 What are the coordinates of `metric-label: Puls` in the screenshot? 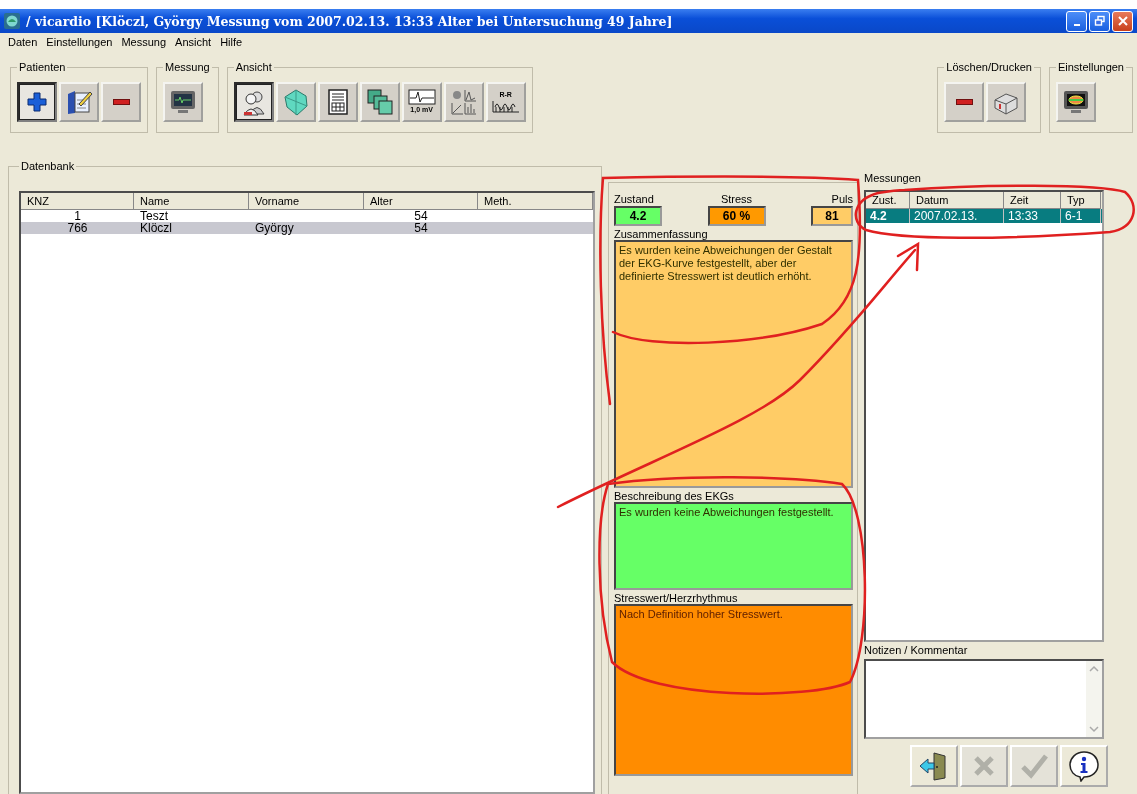 It's located at (842, 199).